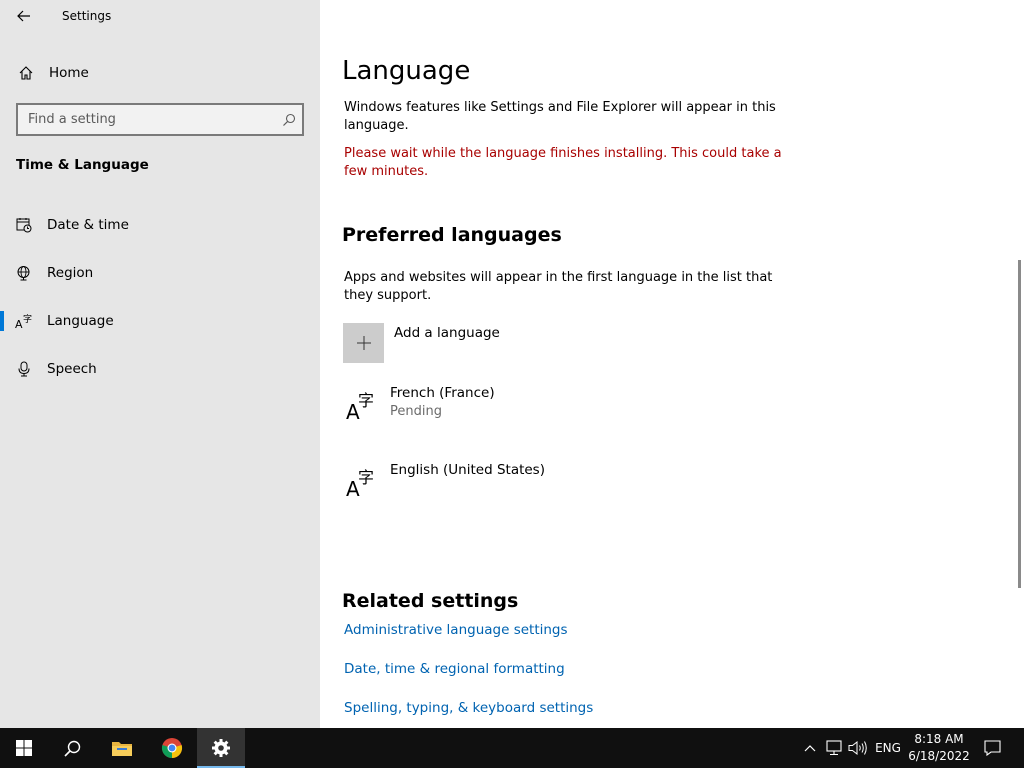  I want to click on windows-logo-icon, so click(24, 748).